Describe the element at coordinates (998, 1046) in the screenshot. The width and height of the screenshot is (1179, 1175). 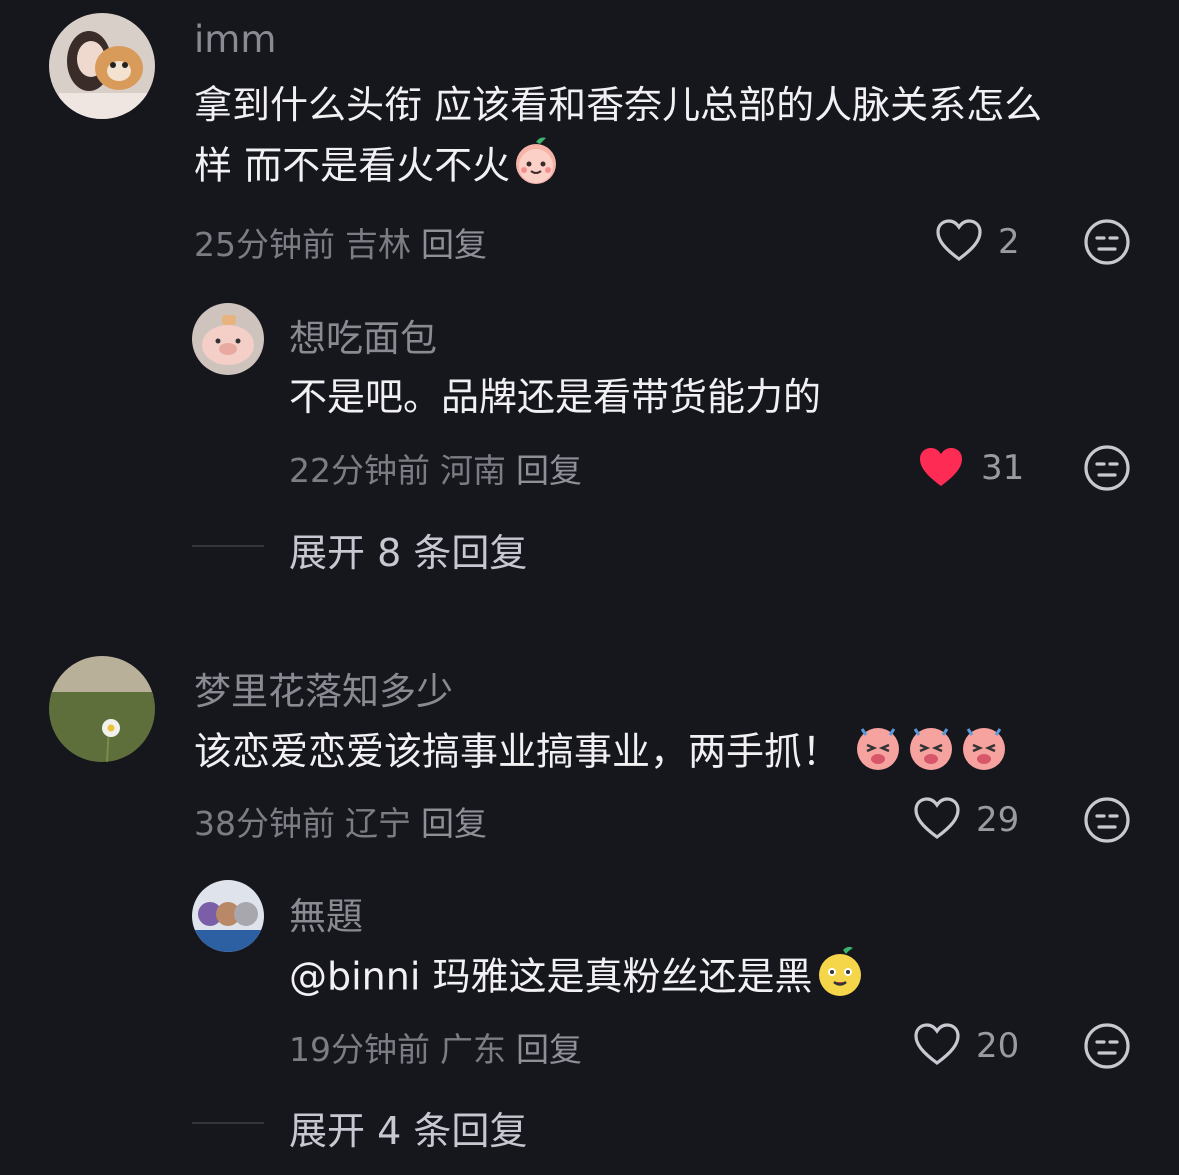
I see `like-count: 20` at that location.